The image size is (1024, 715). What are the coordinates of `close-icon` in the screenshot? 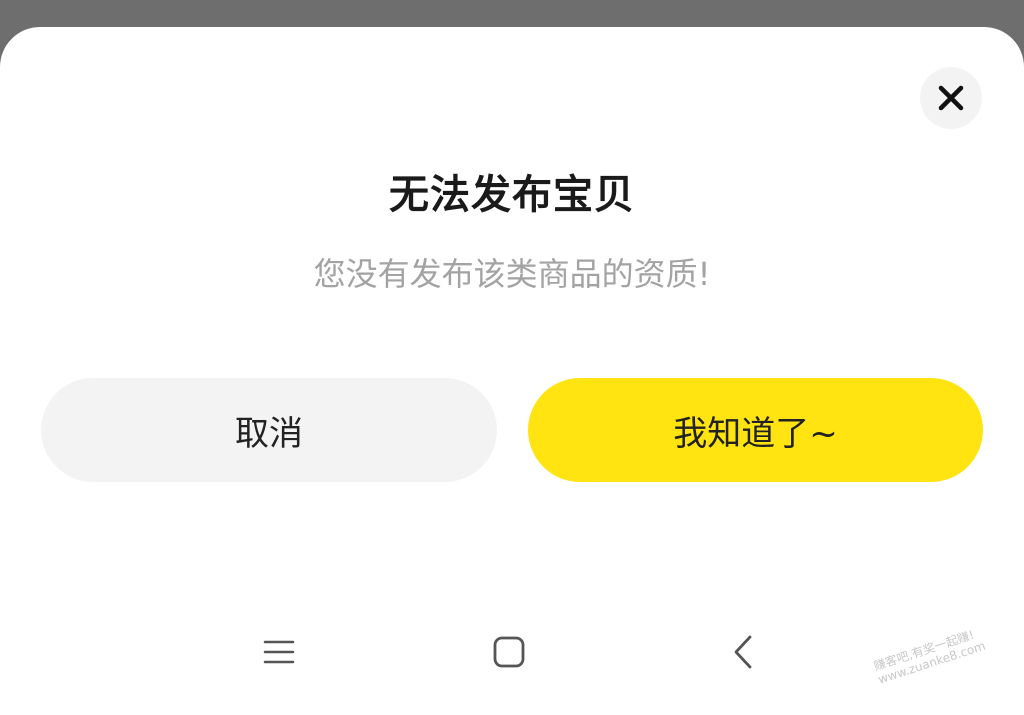 It's located at (951, 98).